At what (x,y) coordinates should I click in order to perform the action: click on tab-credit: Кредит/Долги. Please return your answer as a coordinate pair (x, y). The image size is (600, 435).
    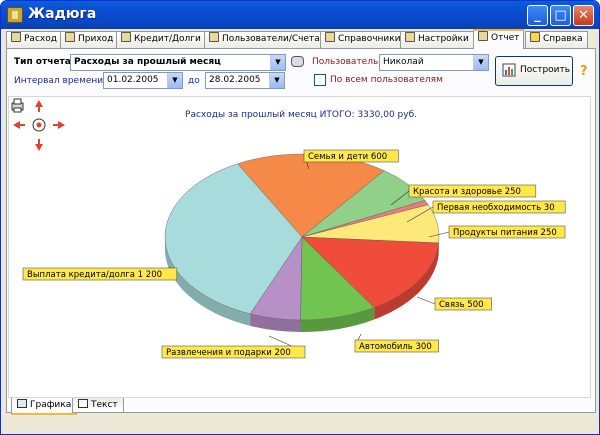
    Looking at the image, I should click on (161, 39).